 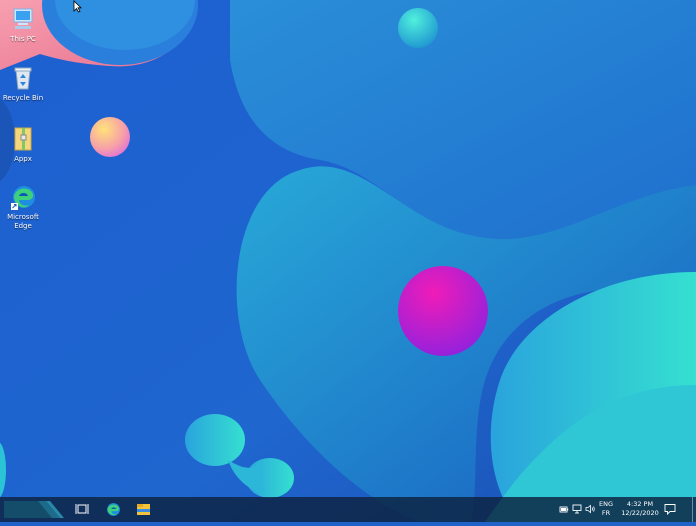 What do you see at coordinates (577, 510) in the screenshot?
I see `network-icon` at bounding box center [577, 510].